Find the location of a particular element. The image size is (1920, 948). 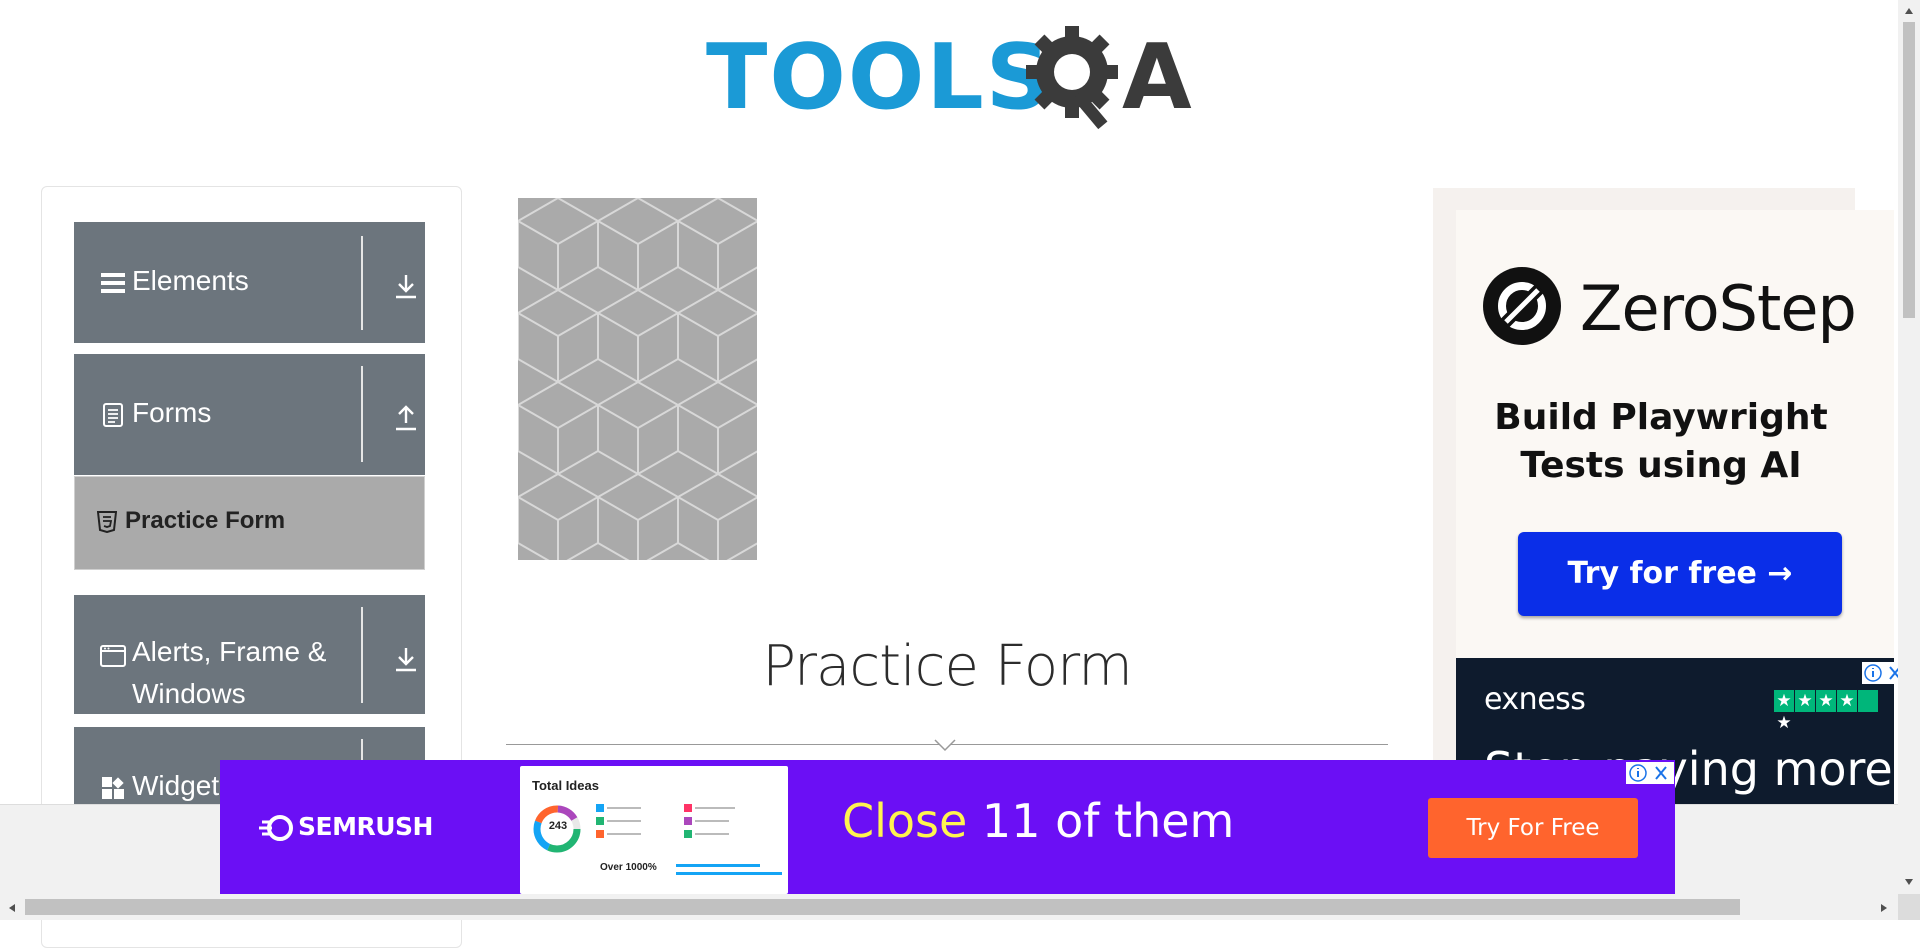

semrush-logo: SEMRUSH is located at coordinates (345, 827).